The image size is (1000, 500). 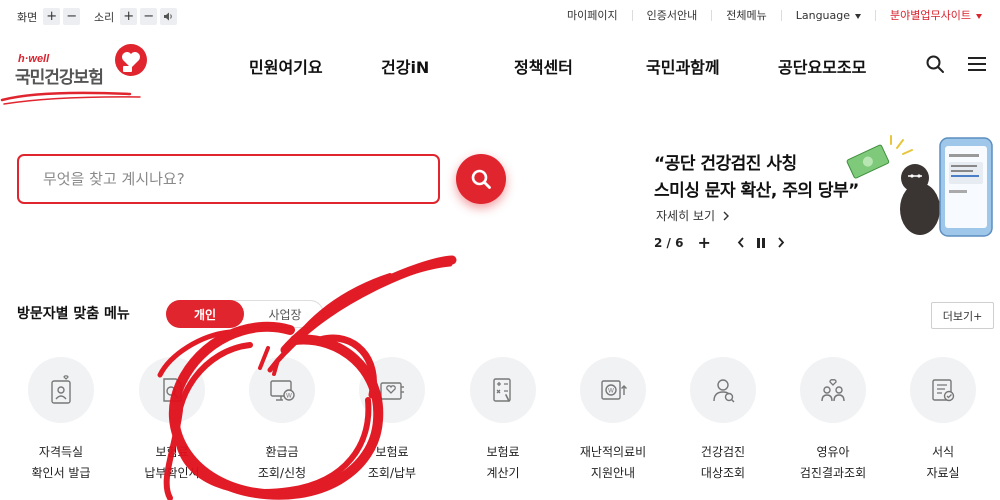 I want to click on quick-item-label: 자격득실 확인서 발급, so click(x=61, y=463).